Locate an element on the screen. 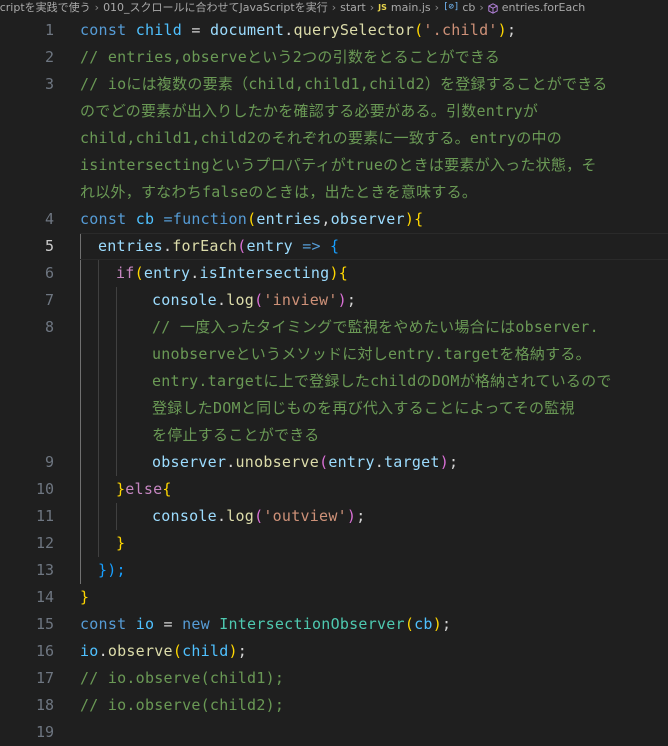  line-number: 8 is located at coordinates (49, 327).